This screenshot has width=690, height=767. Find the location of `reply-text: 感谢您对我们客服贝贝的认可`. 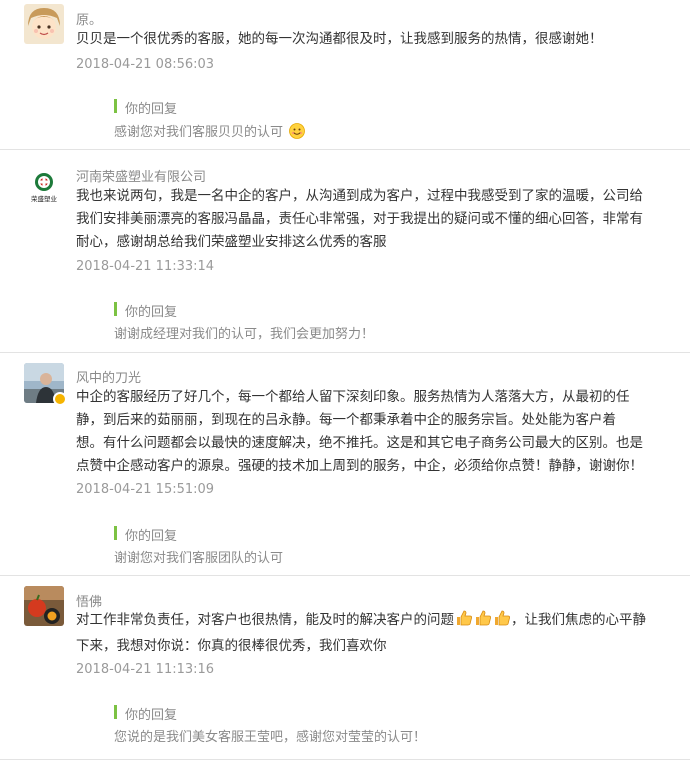

reply-text: 感谢您对我们客服贝贝的认可 is located at coordinates (210, 132).